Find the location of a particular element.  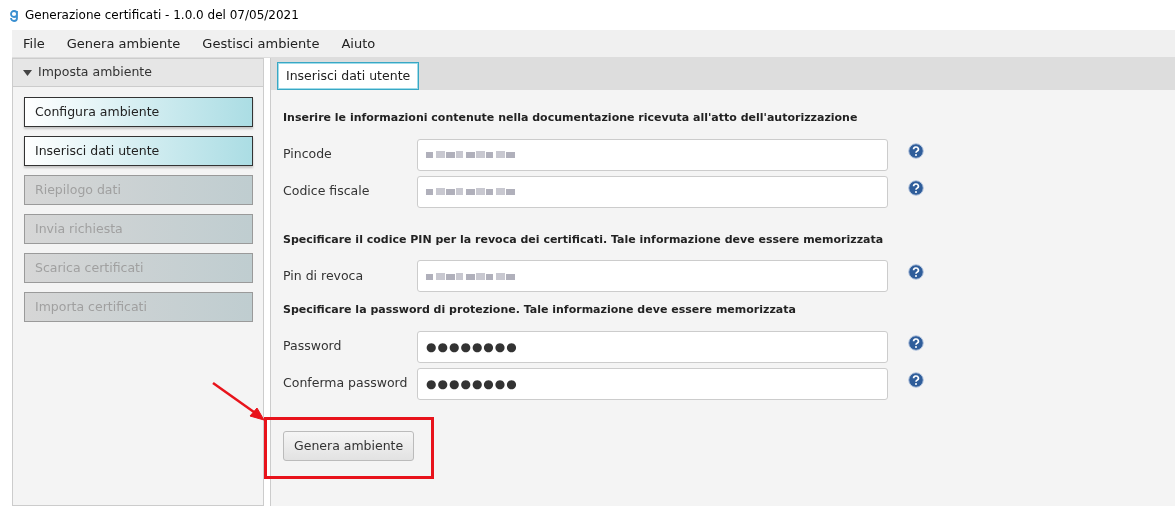

menu-item: File is located at coordinates (34, 43).